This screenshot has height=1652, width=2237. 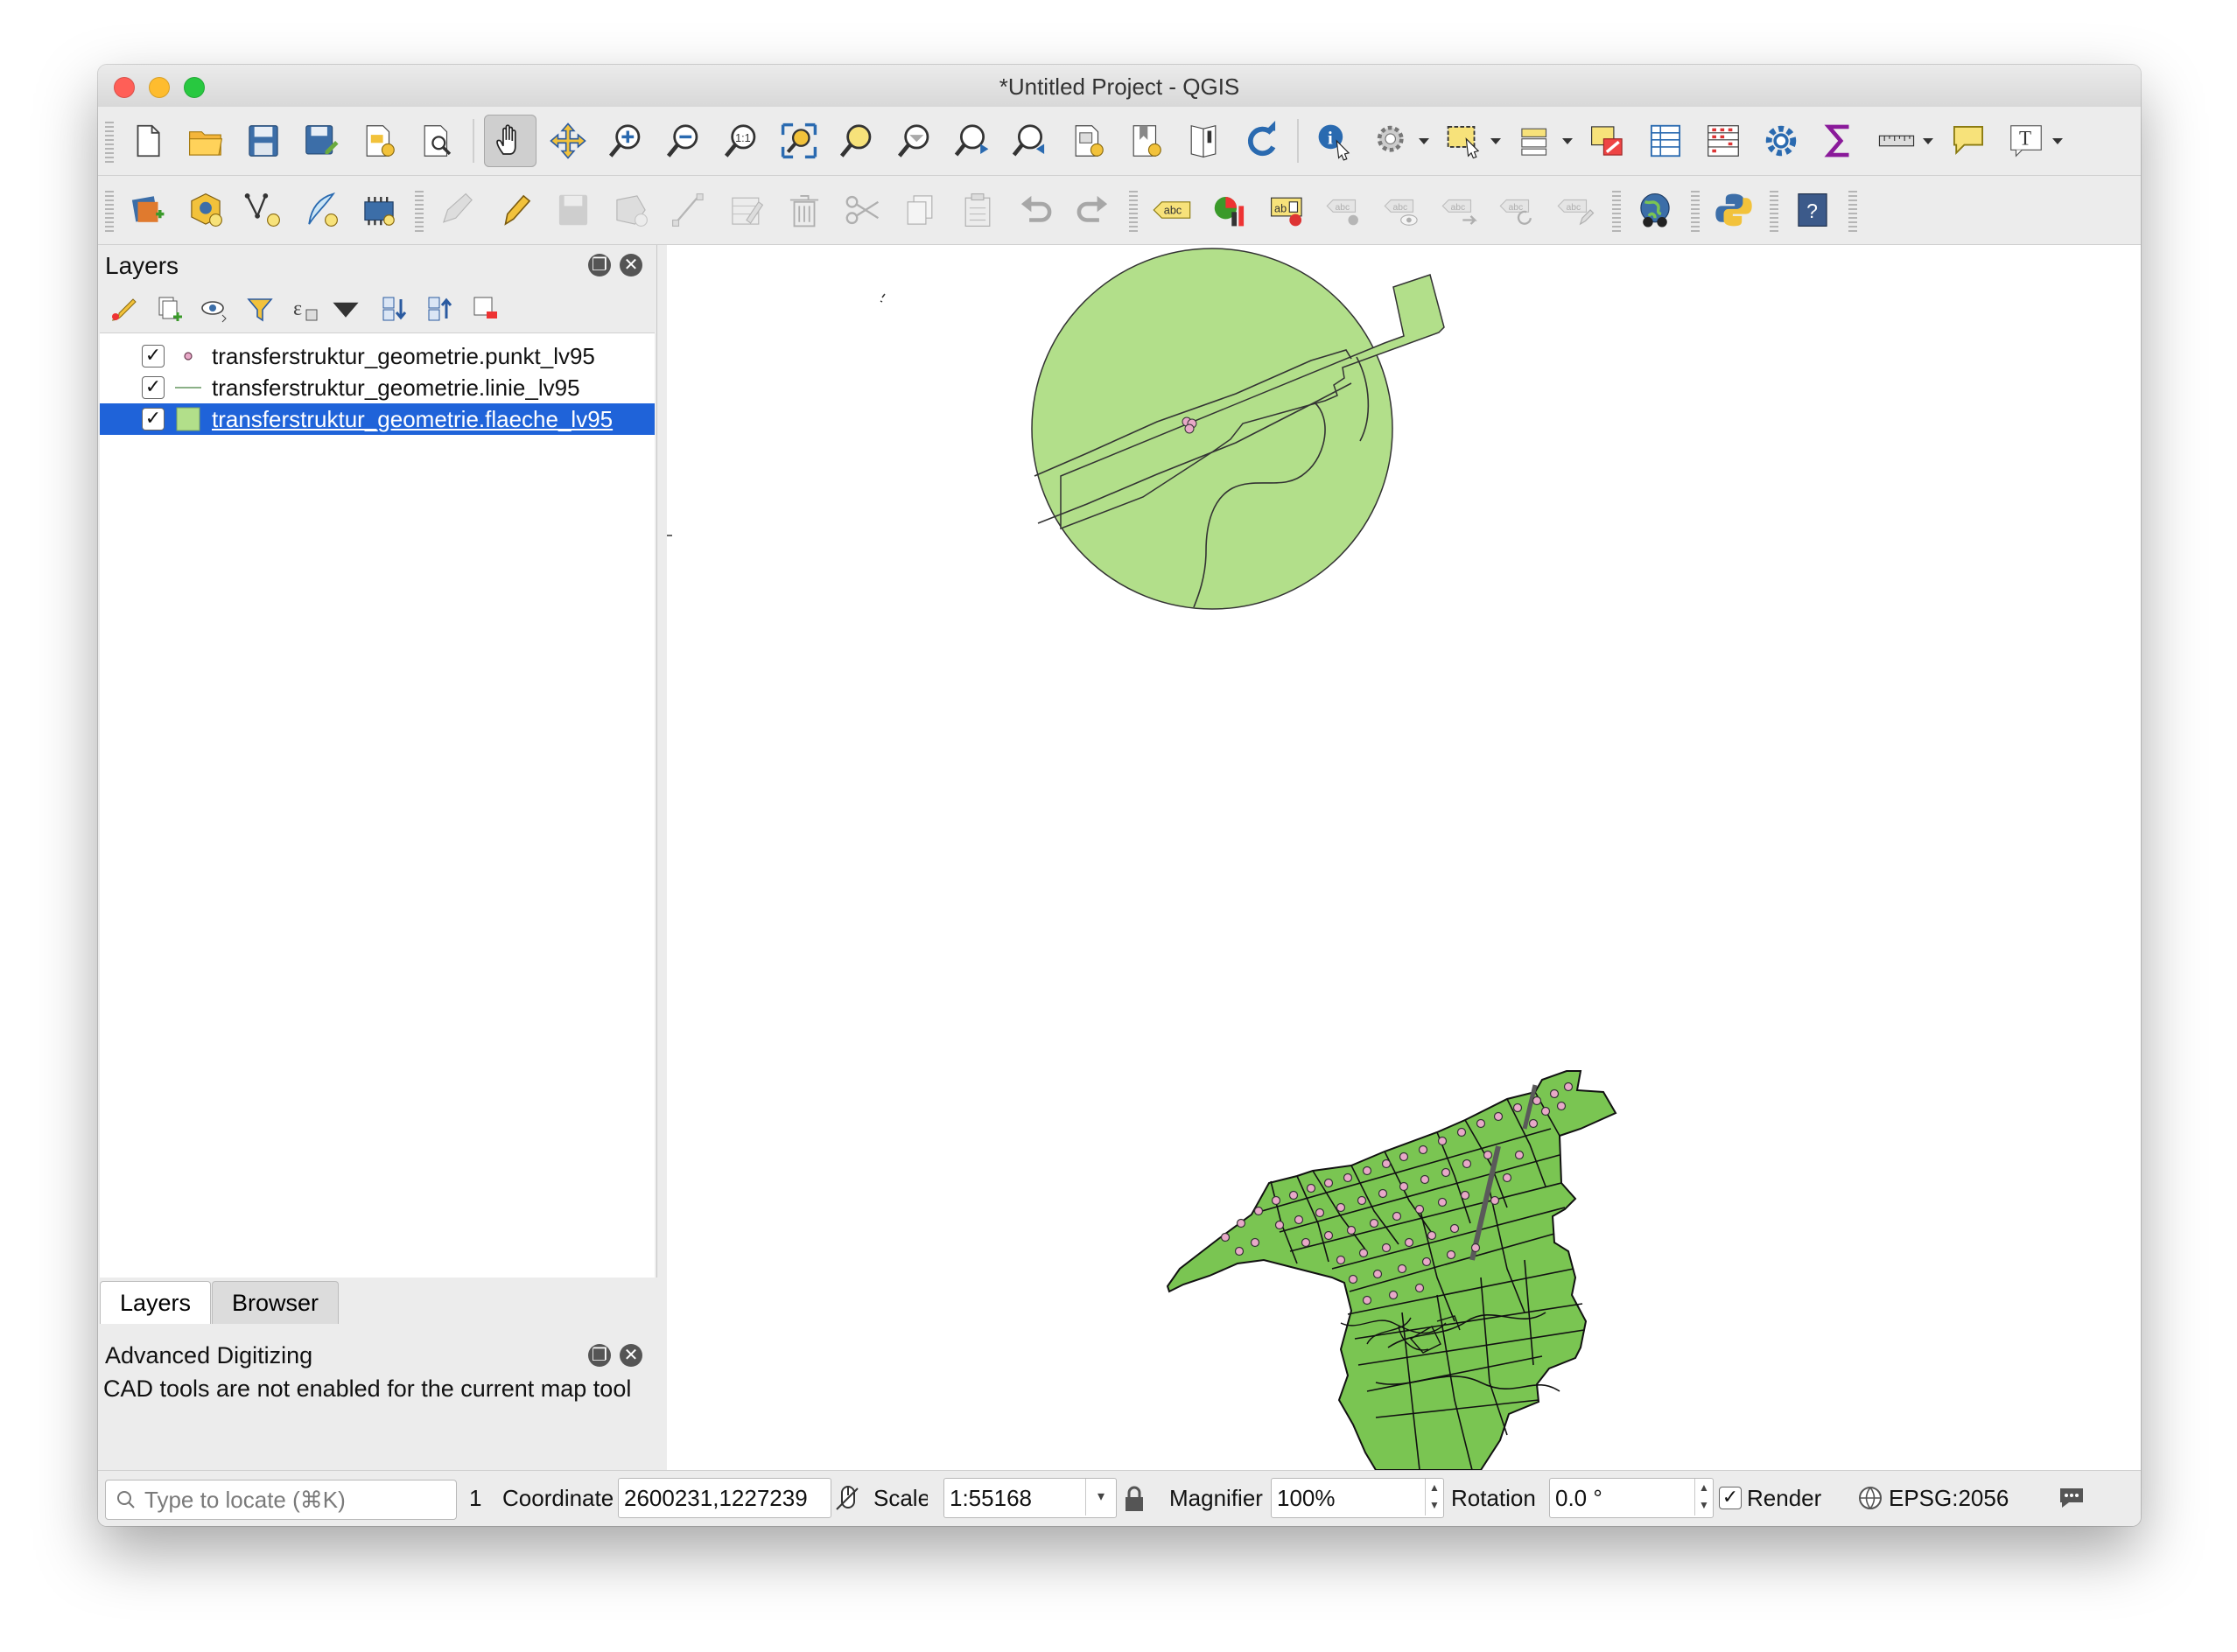 I want to click on remove-layer-button, so click(x=486, y=309).